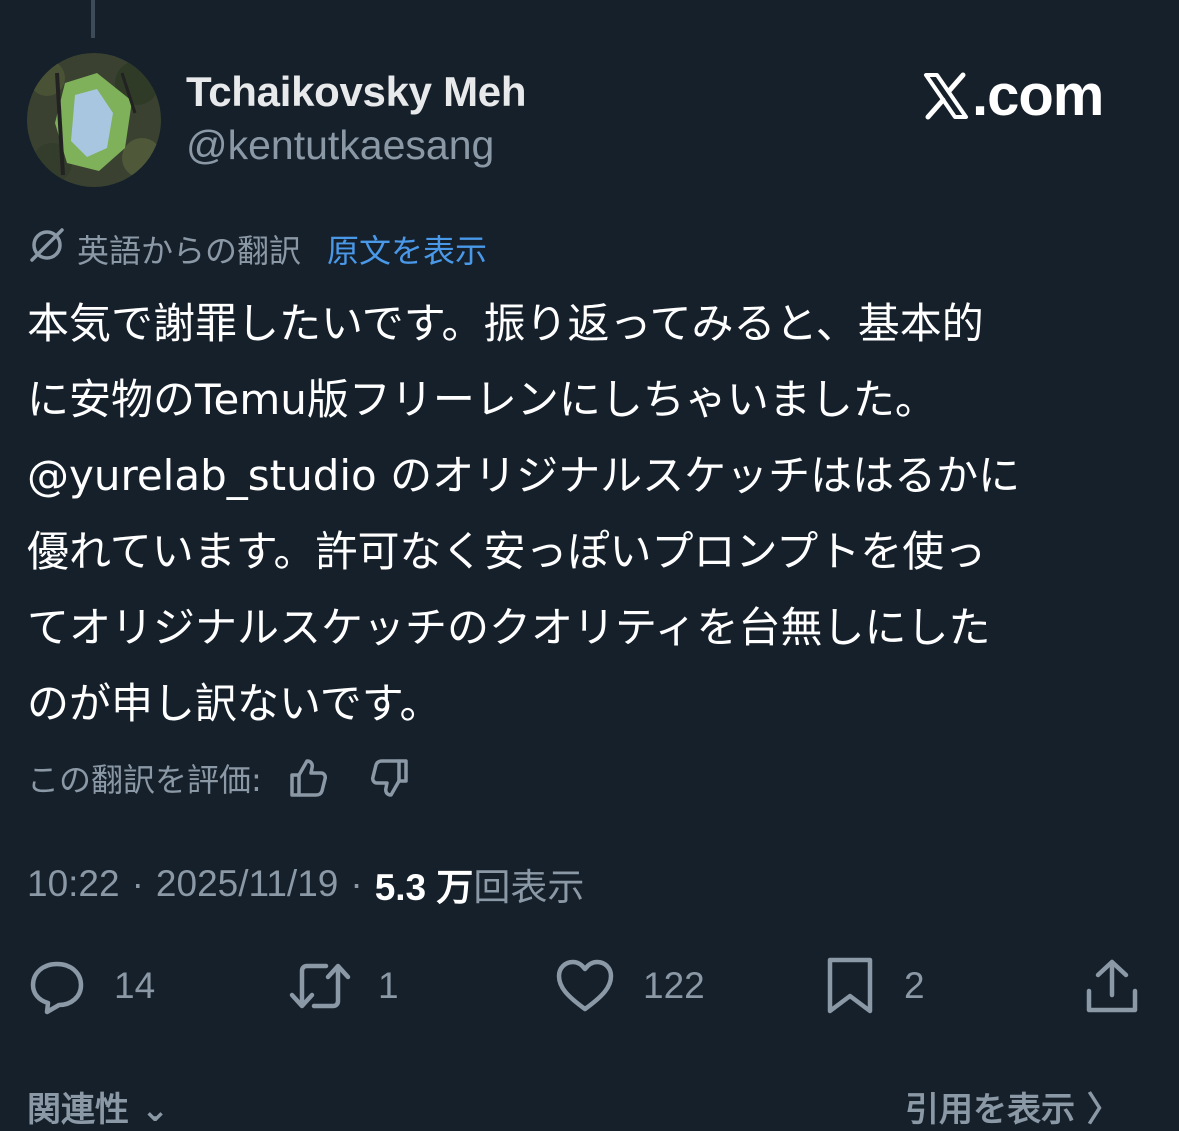  What do you see at coordinates (407, 249) in the screenshot?
I see `show-original-link: 原文を表示` at bounding box center [407, 249].